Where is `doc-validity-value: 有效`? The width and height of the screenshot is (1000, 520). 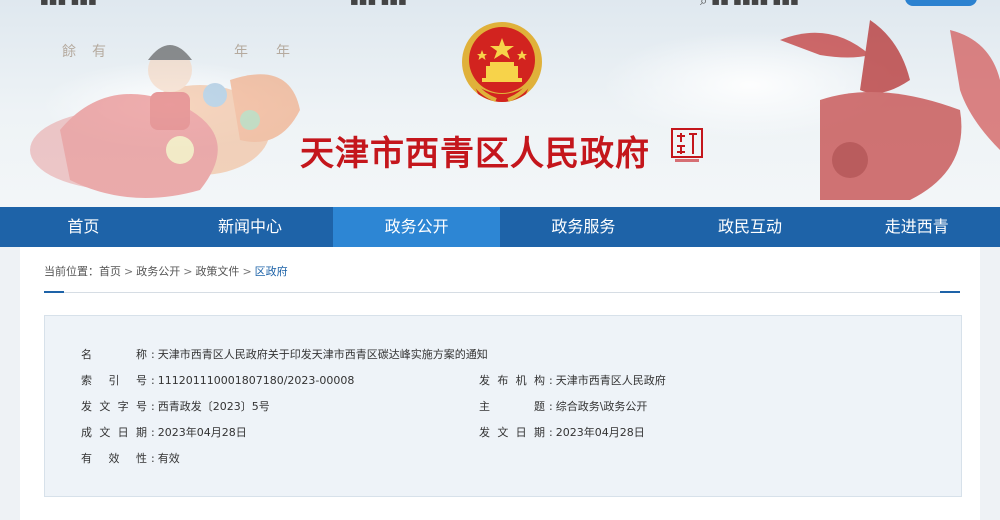 doc-validity-value: 有效 is located at coordinates (168, 458).